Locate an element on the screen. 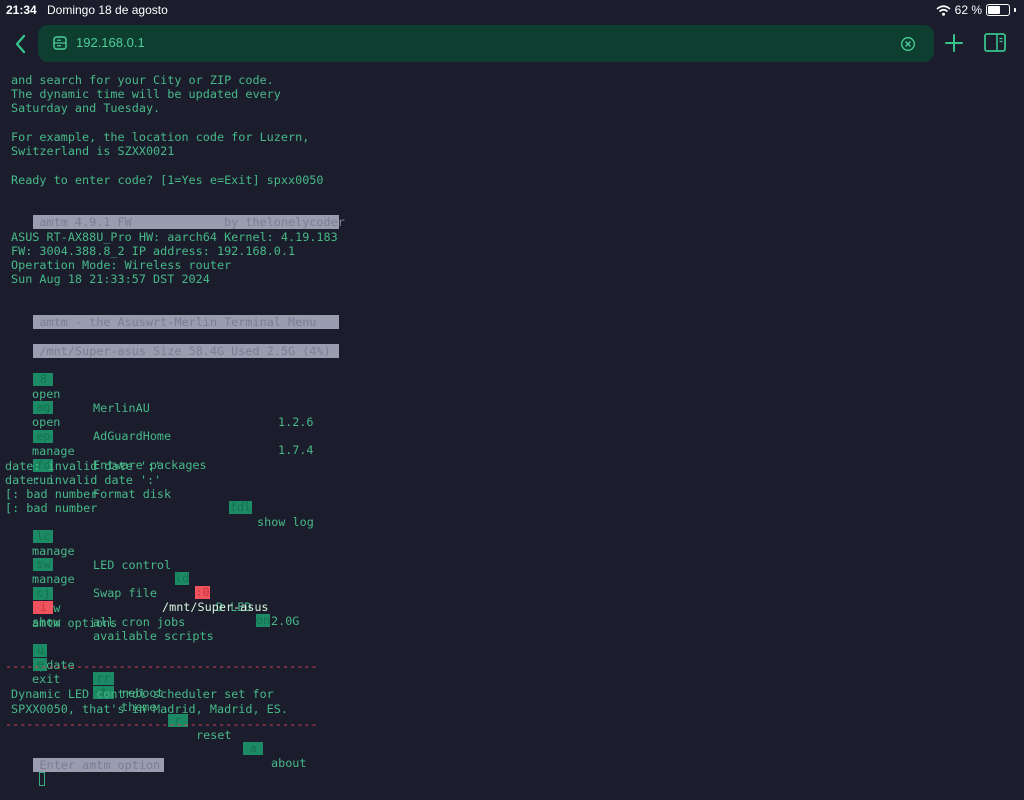 The height and width of the screenshot is (800, 1024). amtm-title-banner: amtm - the Asuswrt-Merlin Terminal Menu is located at coordinates (172, 315).